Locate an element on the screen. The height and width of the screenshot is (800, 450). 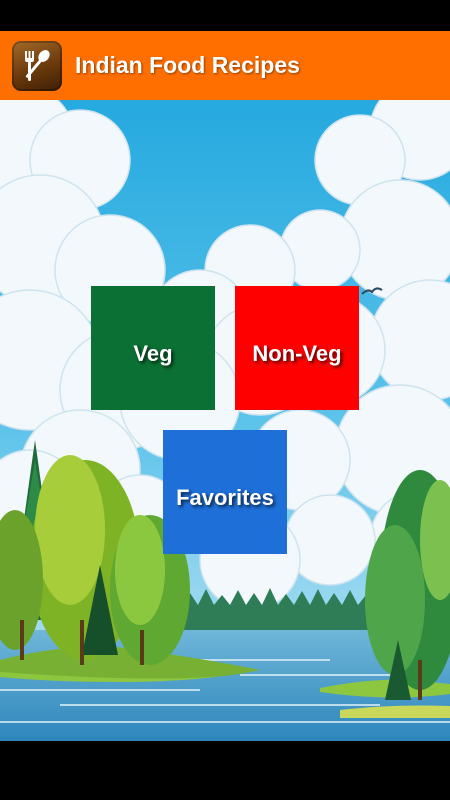
app-title: Indian Food Recipes is located at coordinates (187, 65).